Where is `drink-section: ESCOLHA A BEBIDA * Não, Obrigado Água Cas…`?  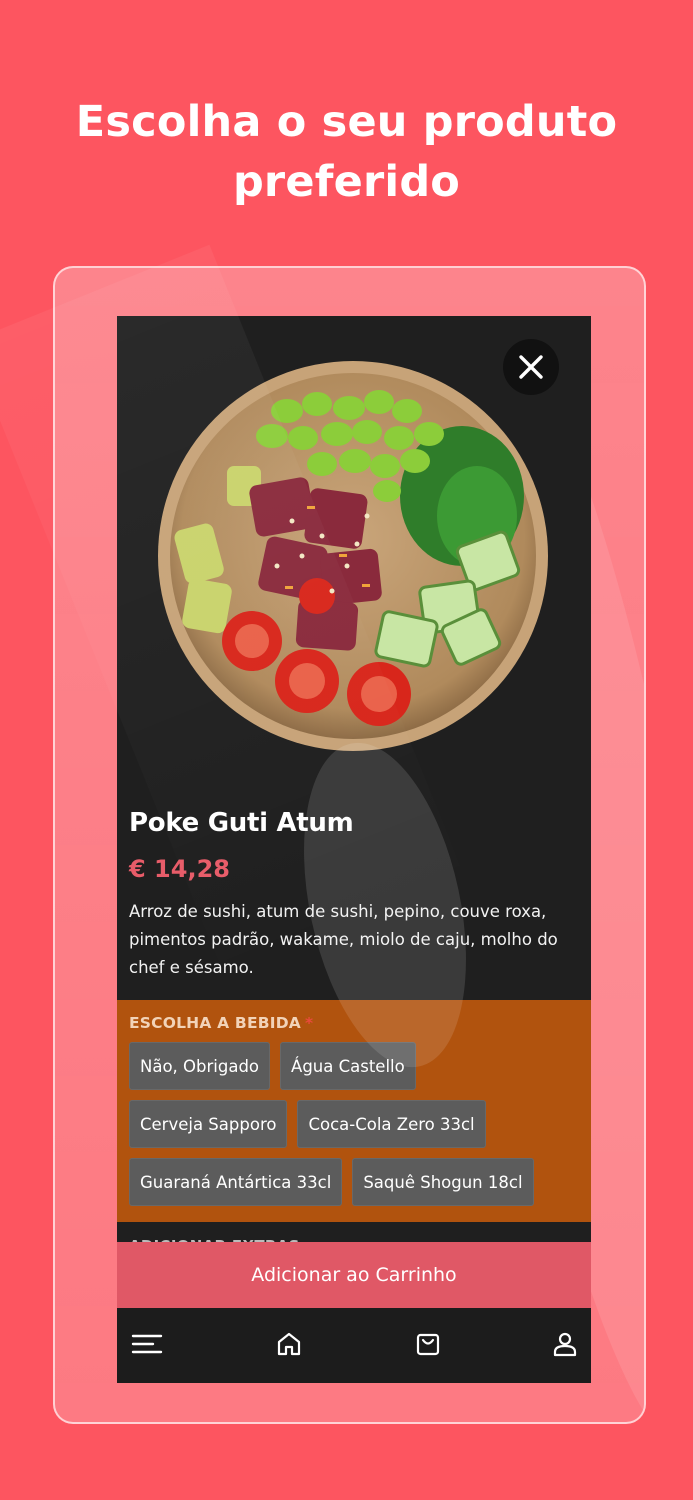 drink-section: ESCOLHA A BEBIDA * Não, Obrigado Água Cas… is located at coordinates (354, 1111).